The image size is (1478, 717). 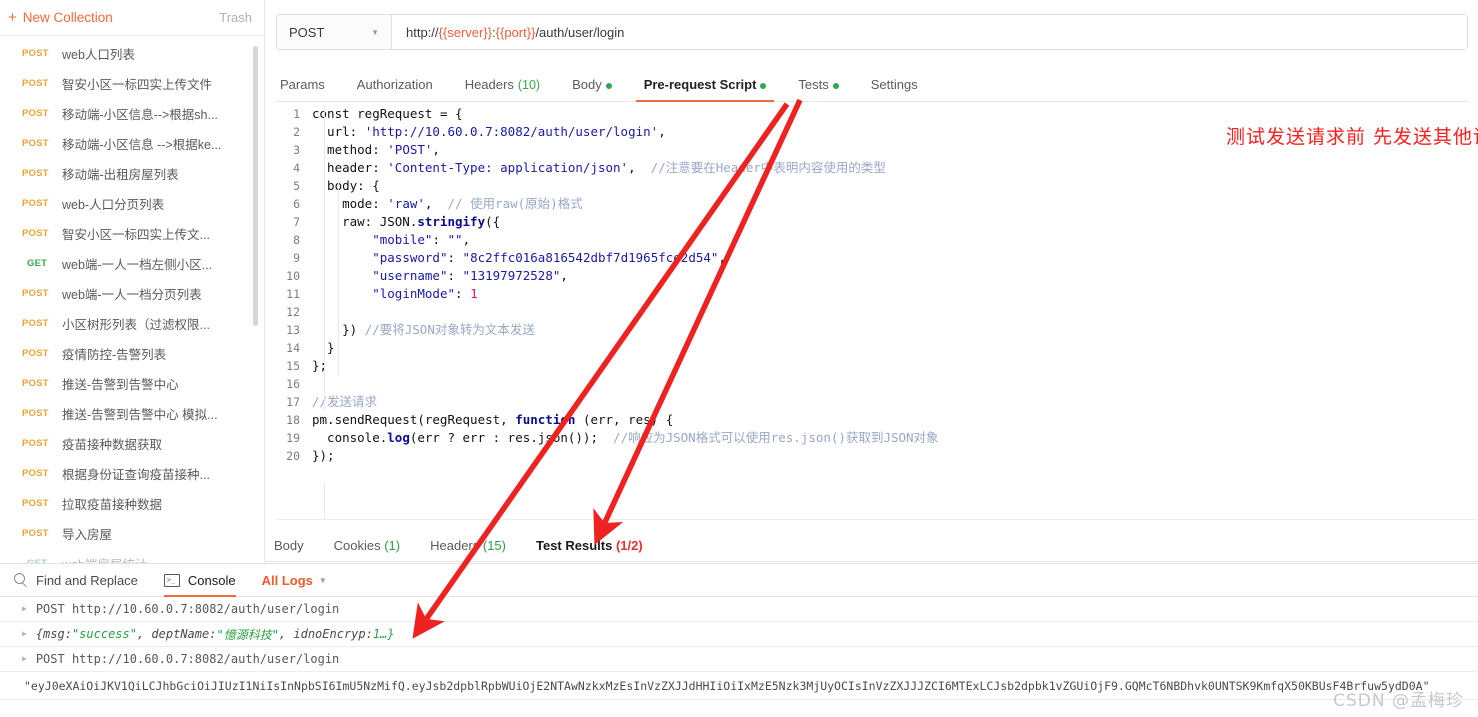 What do you see at coordinates (876, 384) in the screenshot?
I see `code-line: 16` at bounding box center [876, 384].